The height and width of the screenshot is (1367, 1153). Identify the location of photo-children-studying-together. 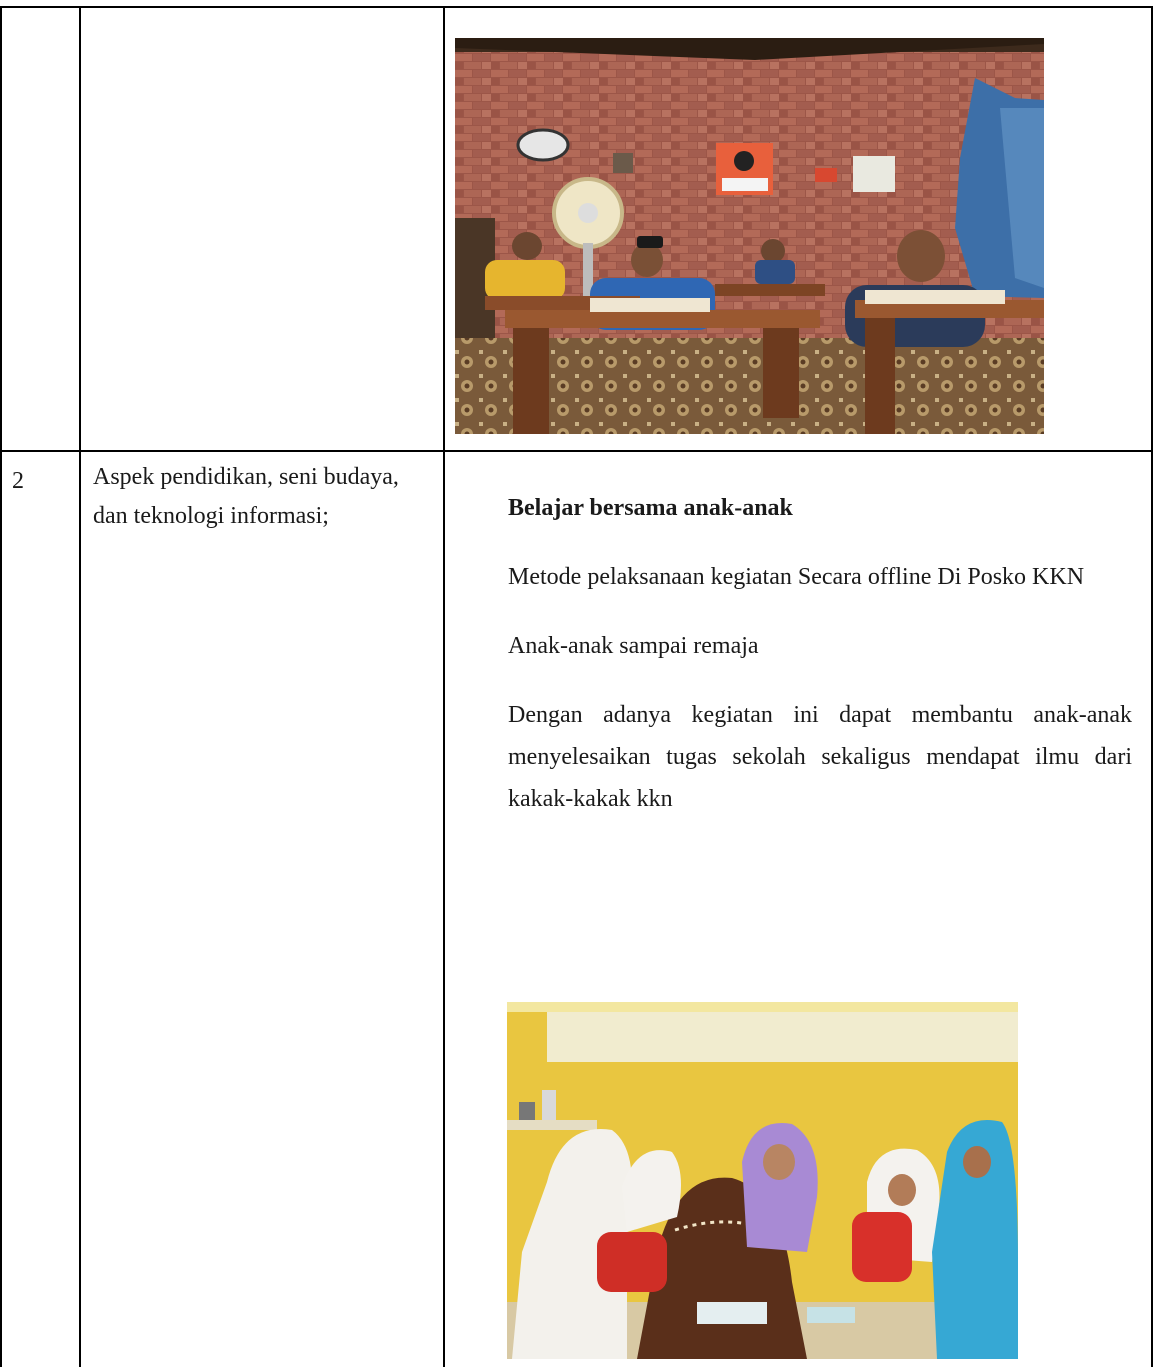
(762, 1180).